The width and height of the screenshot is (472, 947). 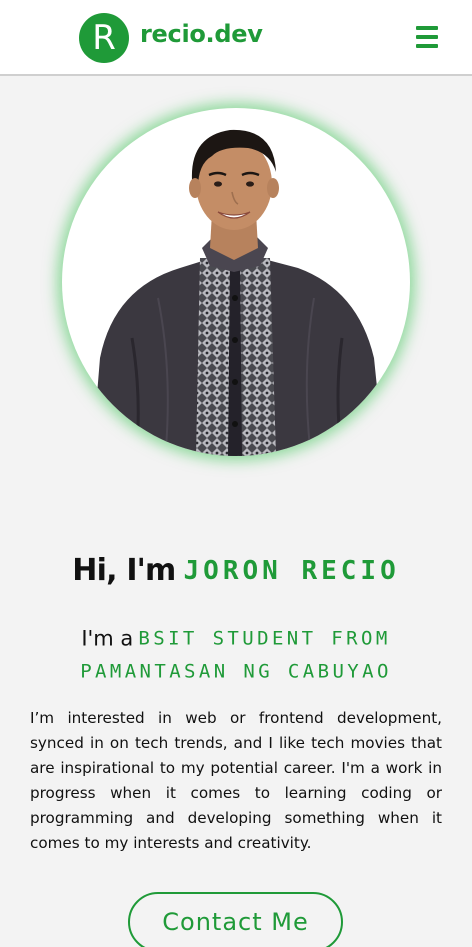 What do you see at coordinates (107, 638) in the screenshot?
I see `role-prefix: I'm a` at bounding box center [107, 638].